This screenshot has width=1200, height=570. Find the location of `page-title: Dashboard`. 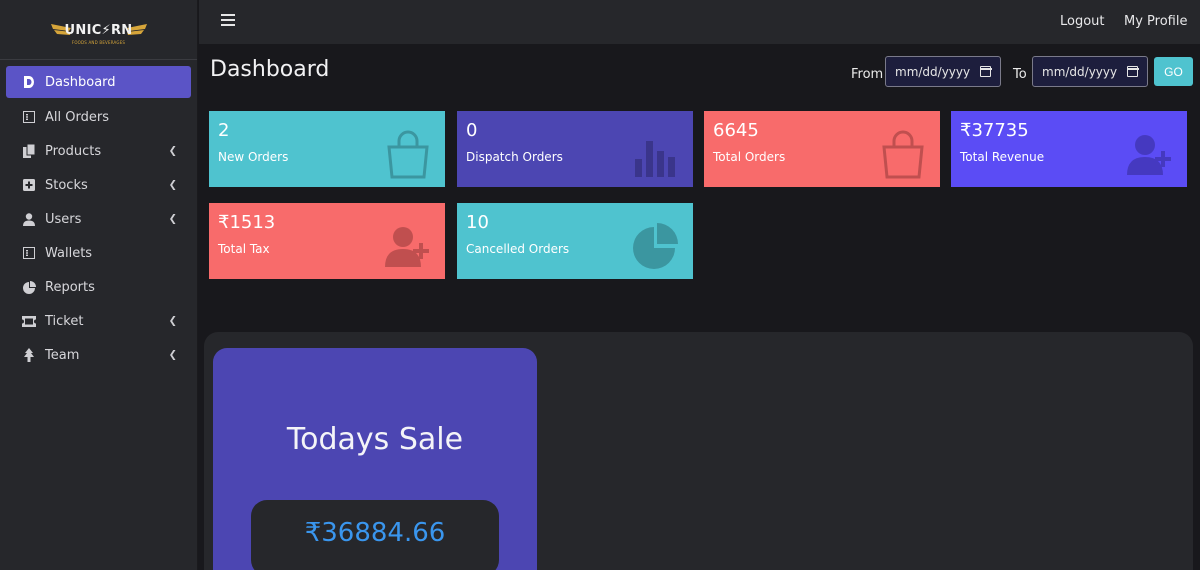

page-title: Dashboard is located at coordinates (270, 69).